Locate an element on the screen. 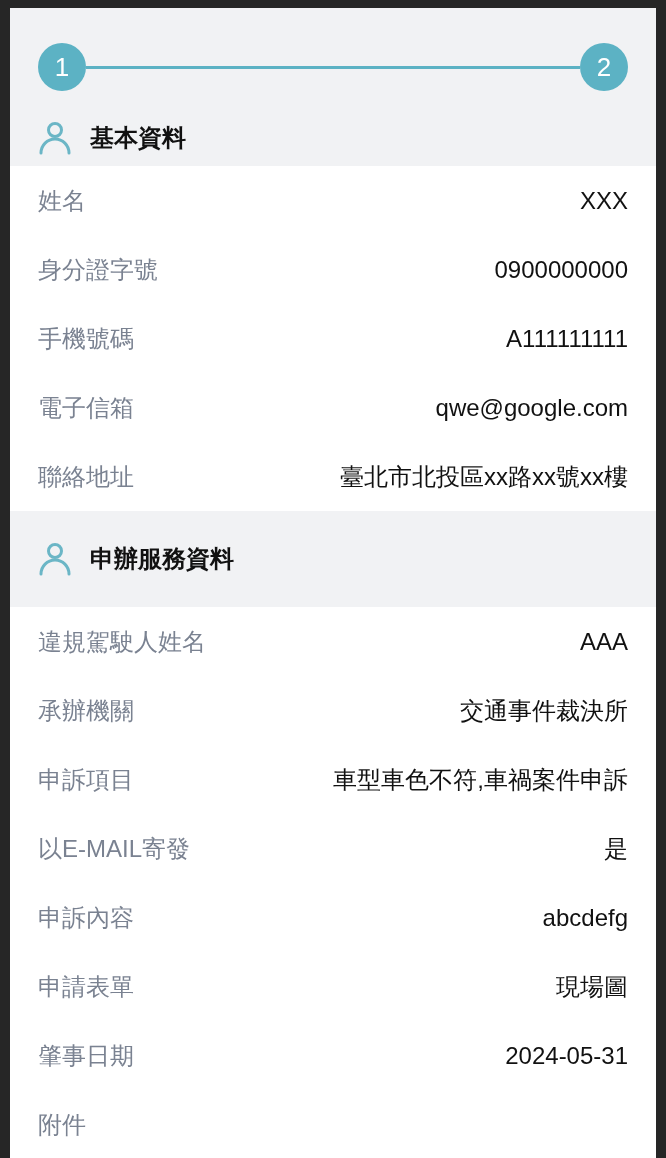 The width and height of the screenshot is (666, 1158). field-value: A111111111 is located at coordinates (567, 338).